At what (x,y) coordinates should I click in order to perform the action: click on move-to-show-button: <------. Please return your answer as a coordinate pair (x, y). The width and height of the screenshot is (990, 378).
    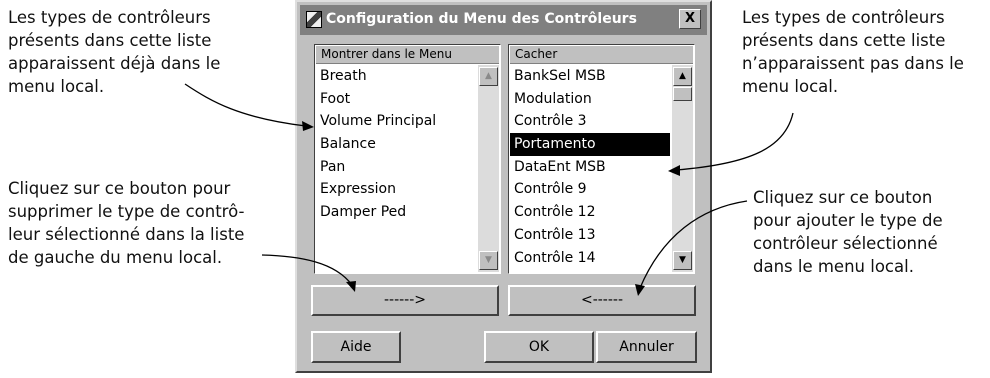
    Looking at the image, I should click on (602, 300).